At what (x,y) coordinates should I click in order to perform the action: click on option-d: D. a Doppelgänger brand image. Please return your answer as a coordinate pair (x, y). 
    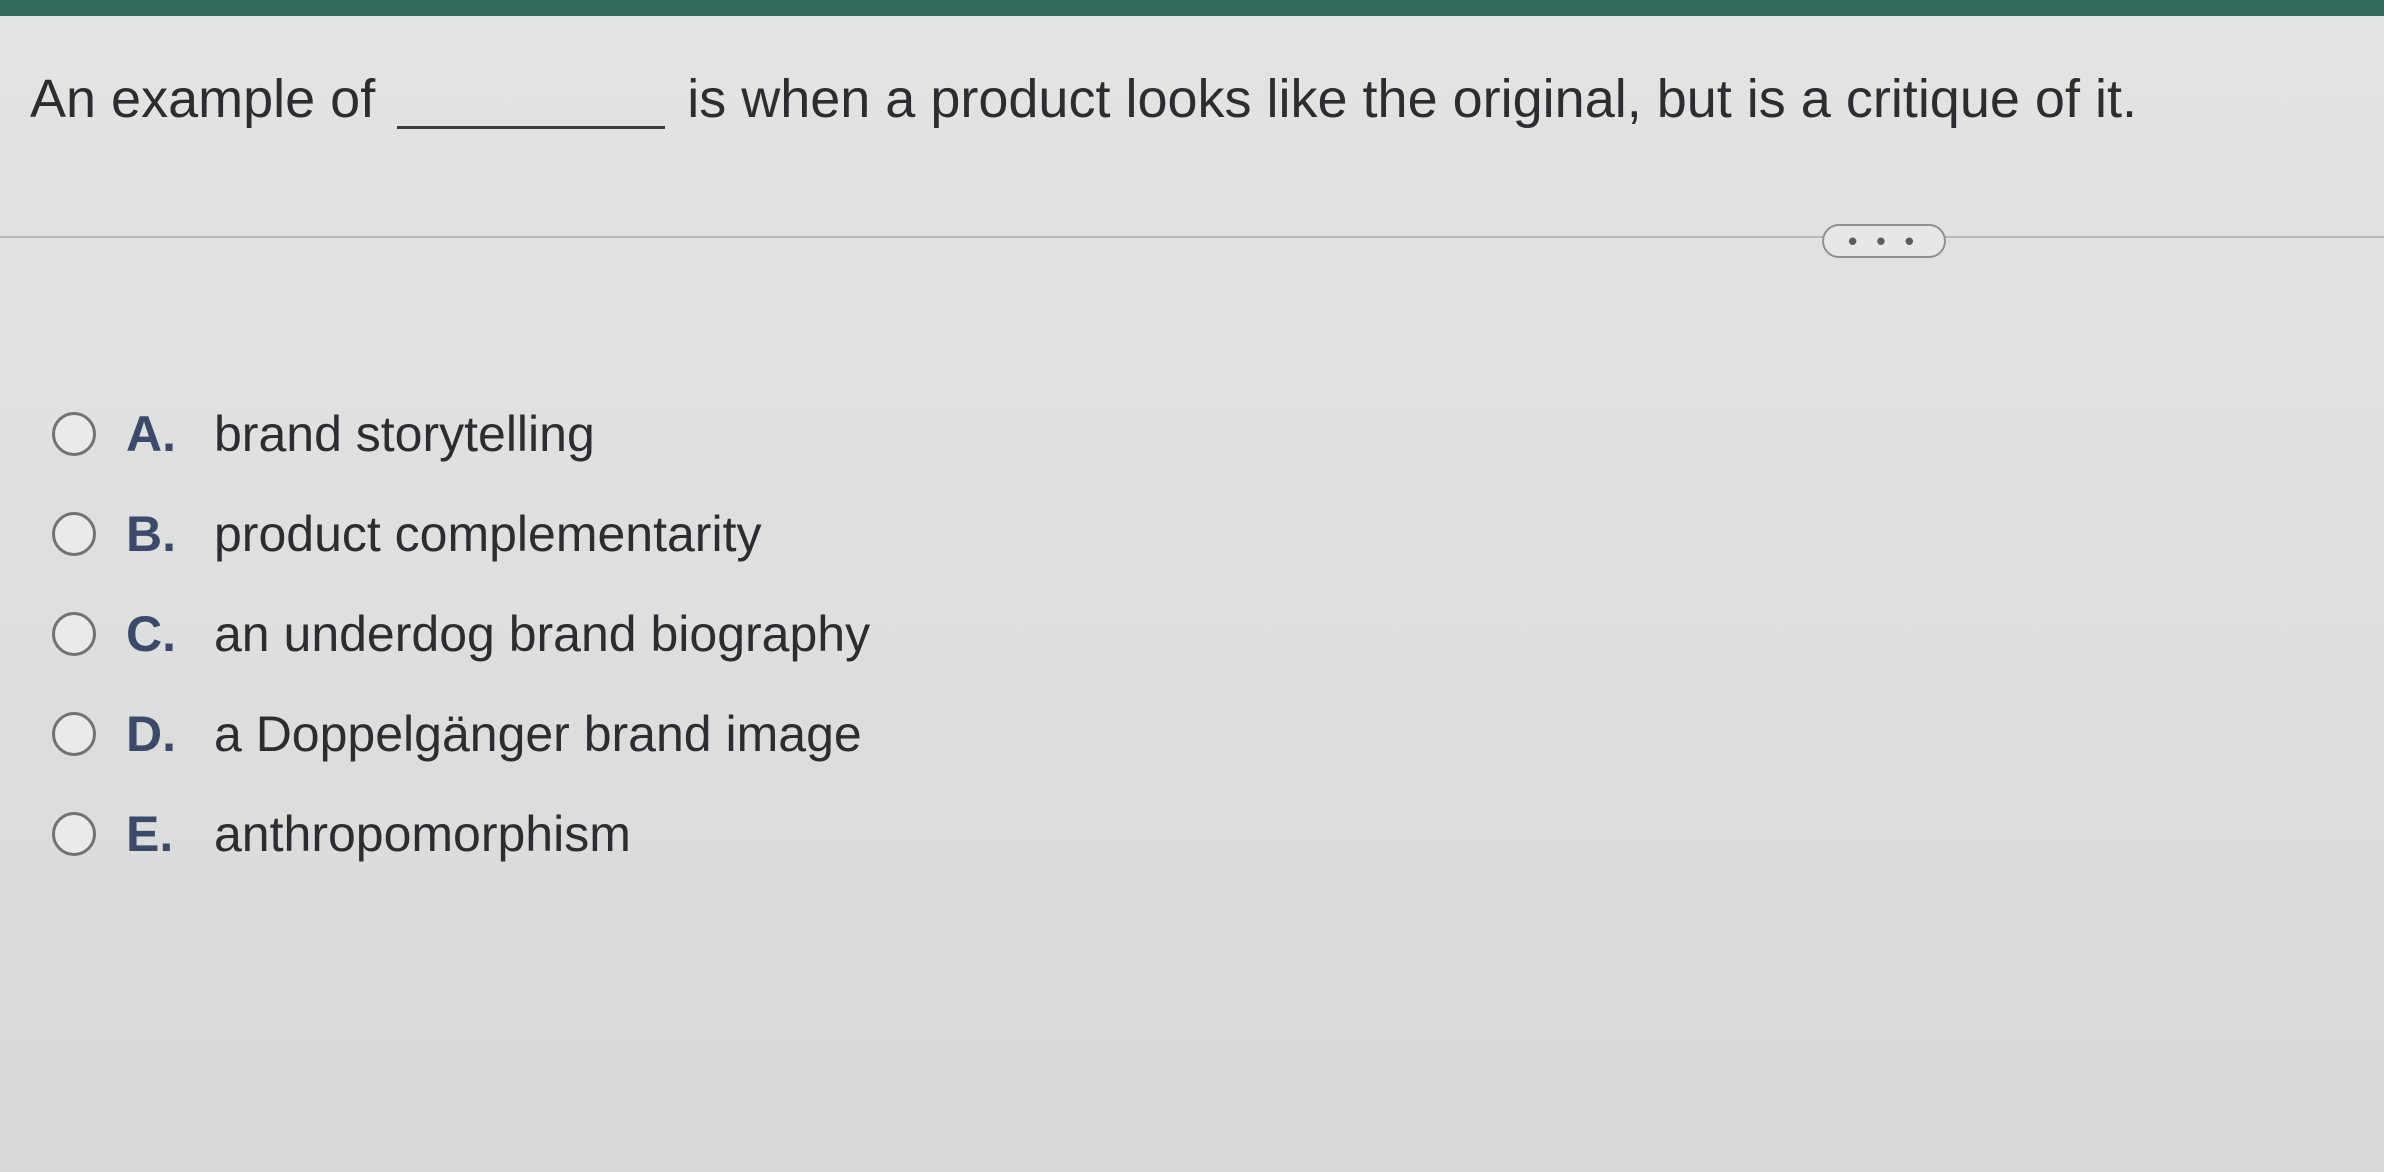
    Looking at the image, I should click on (461, 734).